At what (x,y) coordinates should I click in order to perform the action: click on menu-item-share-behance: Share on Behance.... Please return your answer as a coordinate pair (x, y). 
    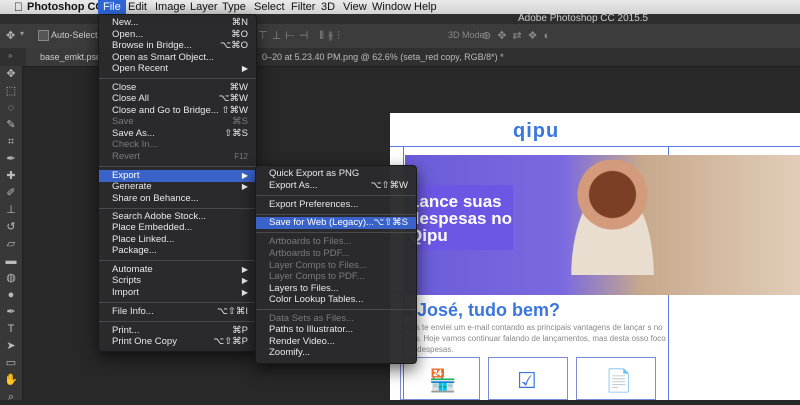
    Looking at the image, I should click on (177, 199).